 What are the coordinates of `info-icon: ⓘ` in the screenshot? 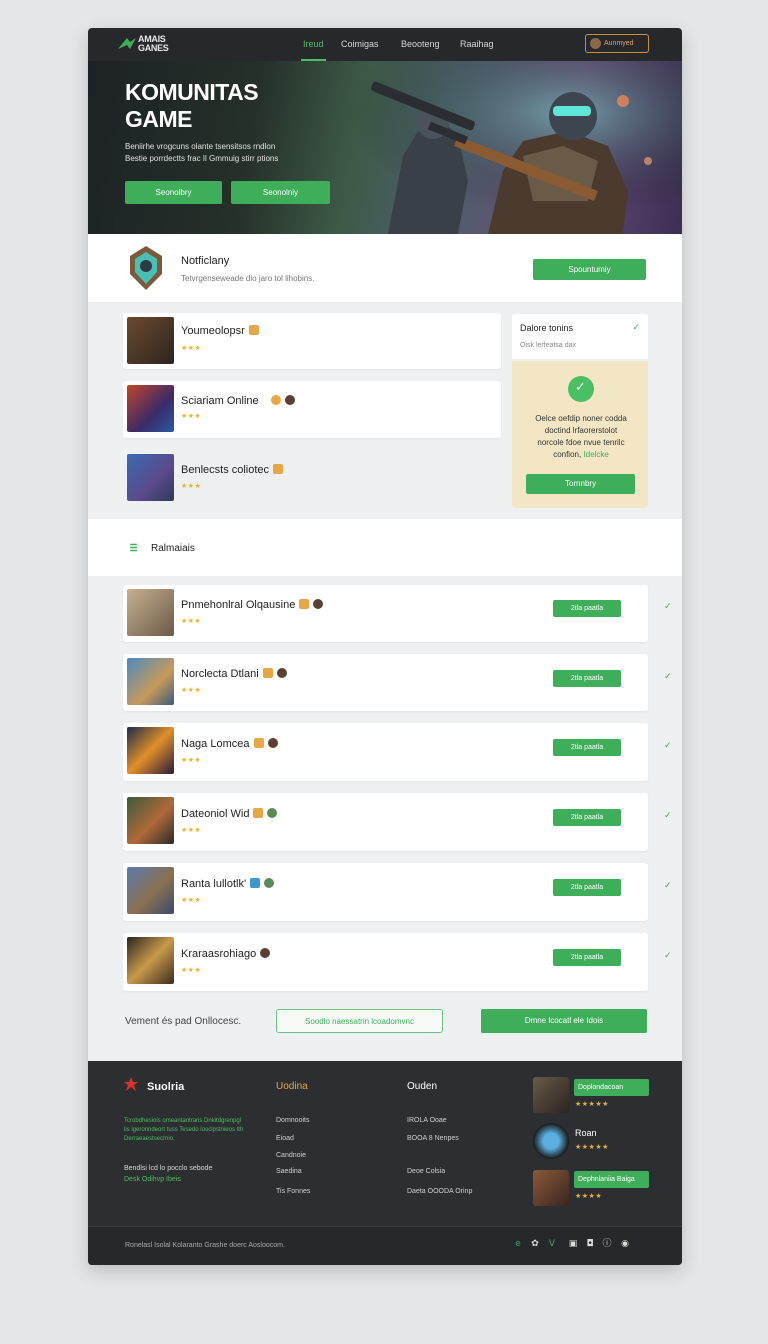 It's located at (607, 1244).